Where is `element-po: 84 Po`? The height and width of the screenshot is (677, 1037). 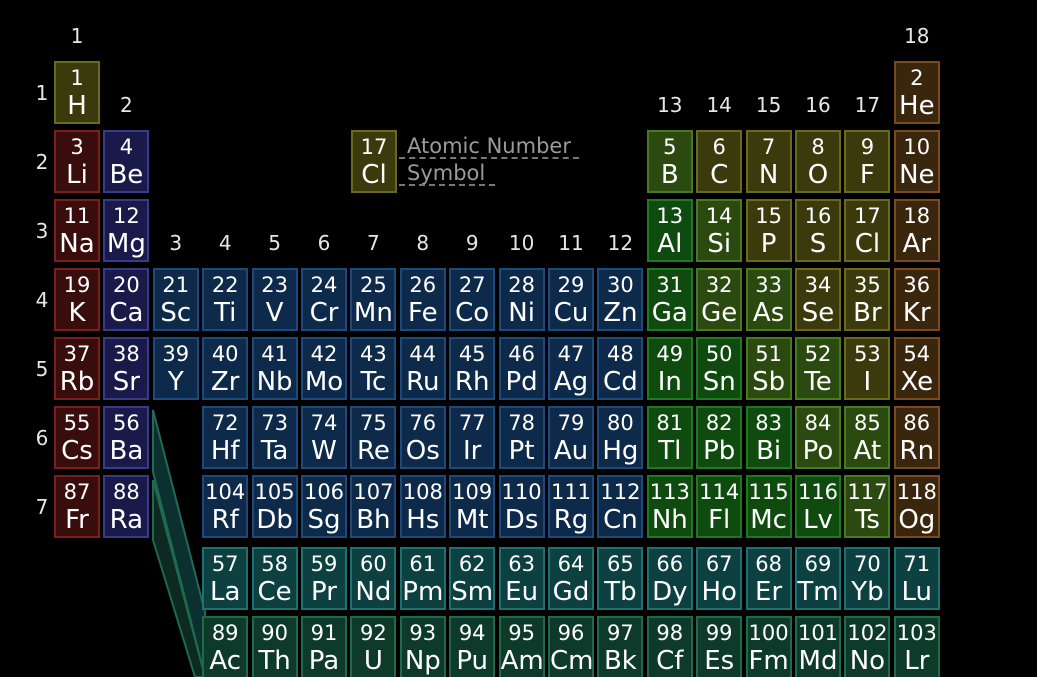
element-po: 84 Po is located at coordinates (818, 437).